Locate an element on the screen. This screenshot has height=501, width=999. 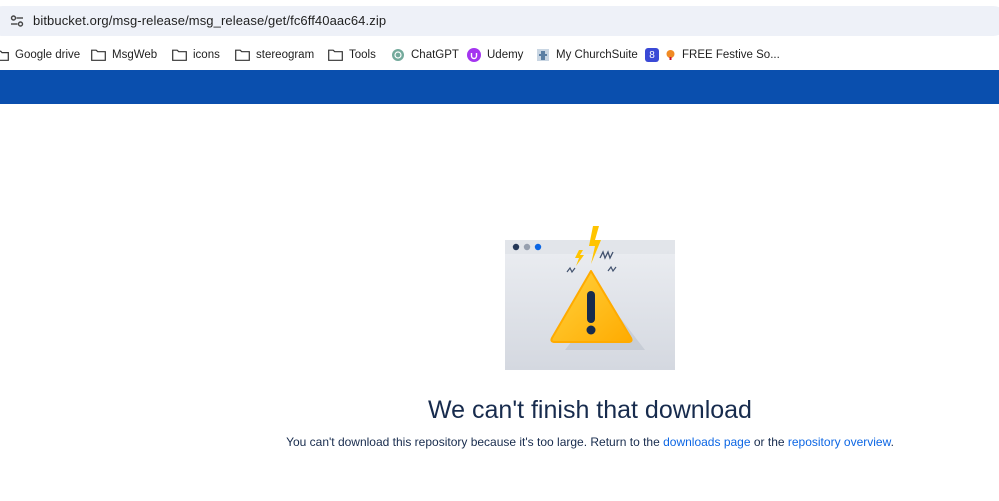
bookmark-tools: Tools is located at coordinates (352, 55).